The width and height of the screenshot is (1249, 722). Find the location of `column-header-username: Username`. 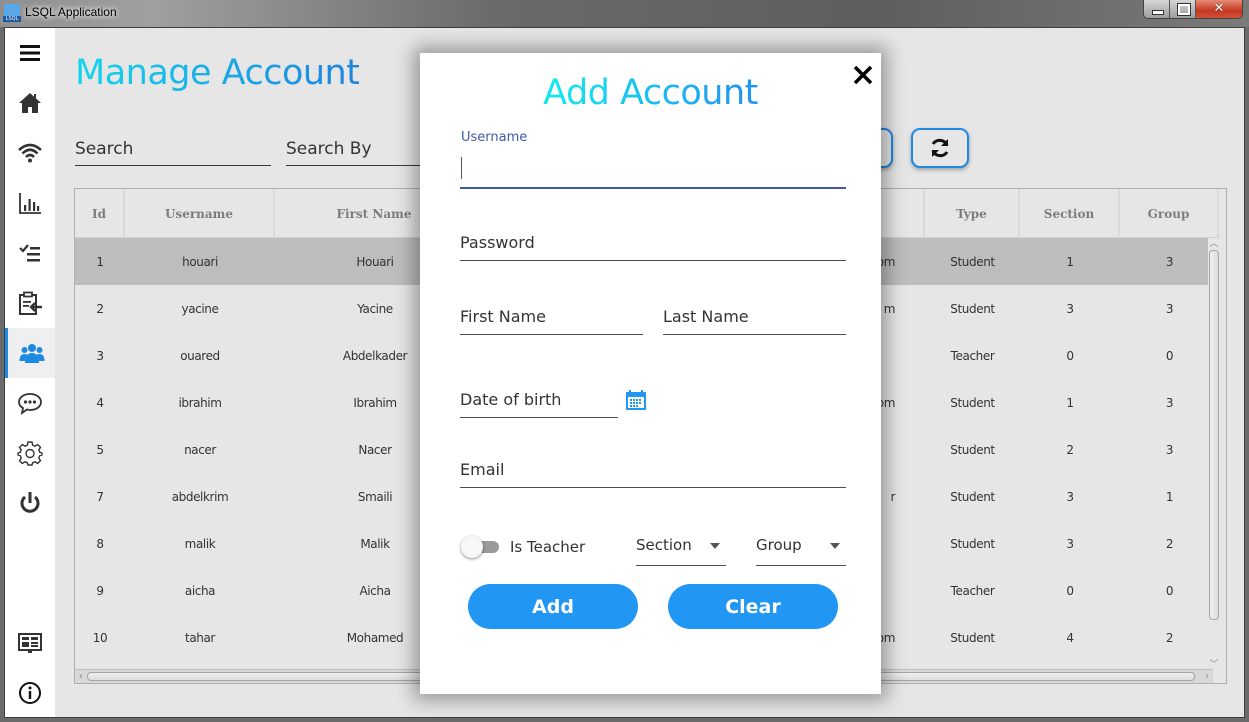

column-header-username: Username is located at coordinates (200, 213).